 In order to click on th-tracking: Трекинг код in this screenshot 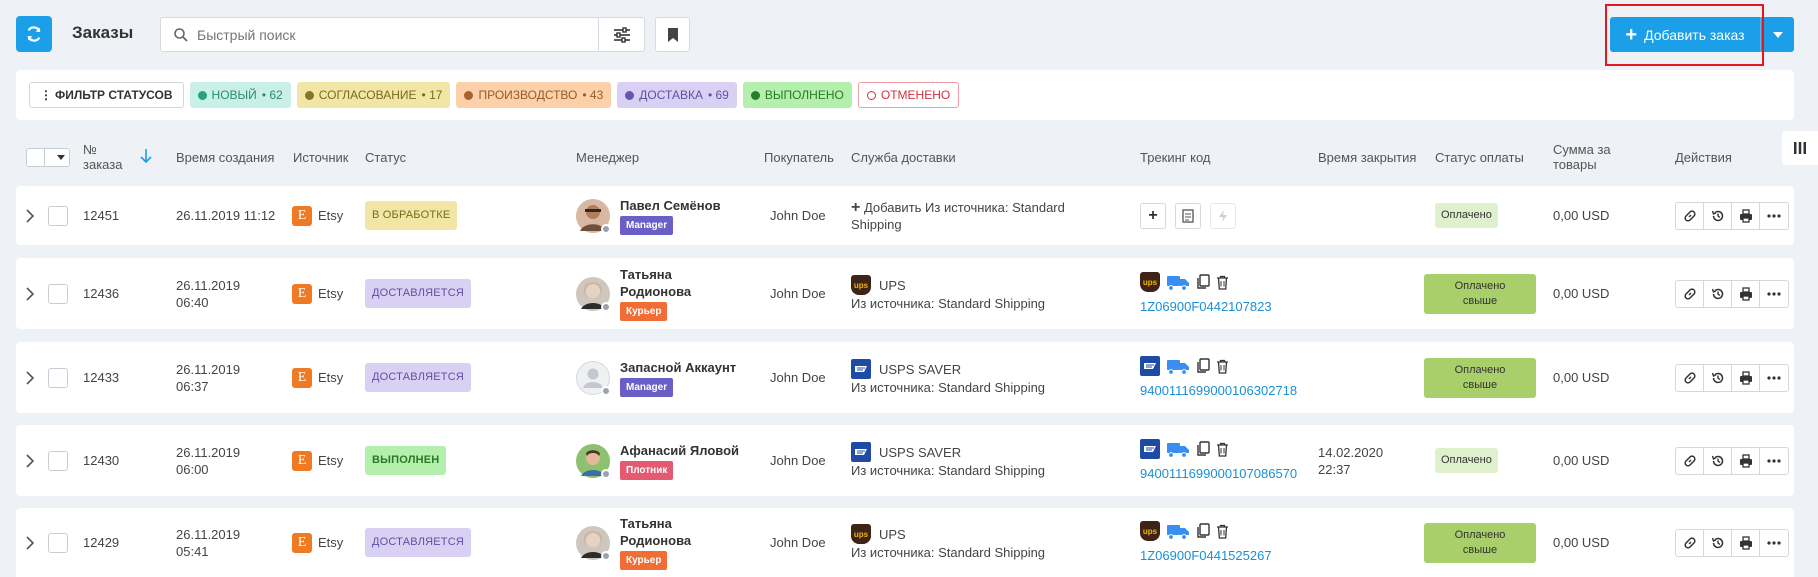, I will do `click(1175, 157)`.